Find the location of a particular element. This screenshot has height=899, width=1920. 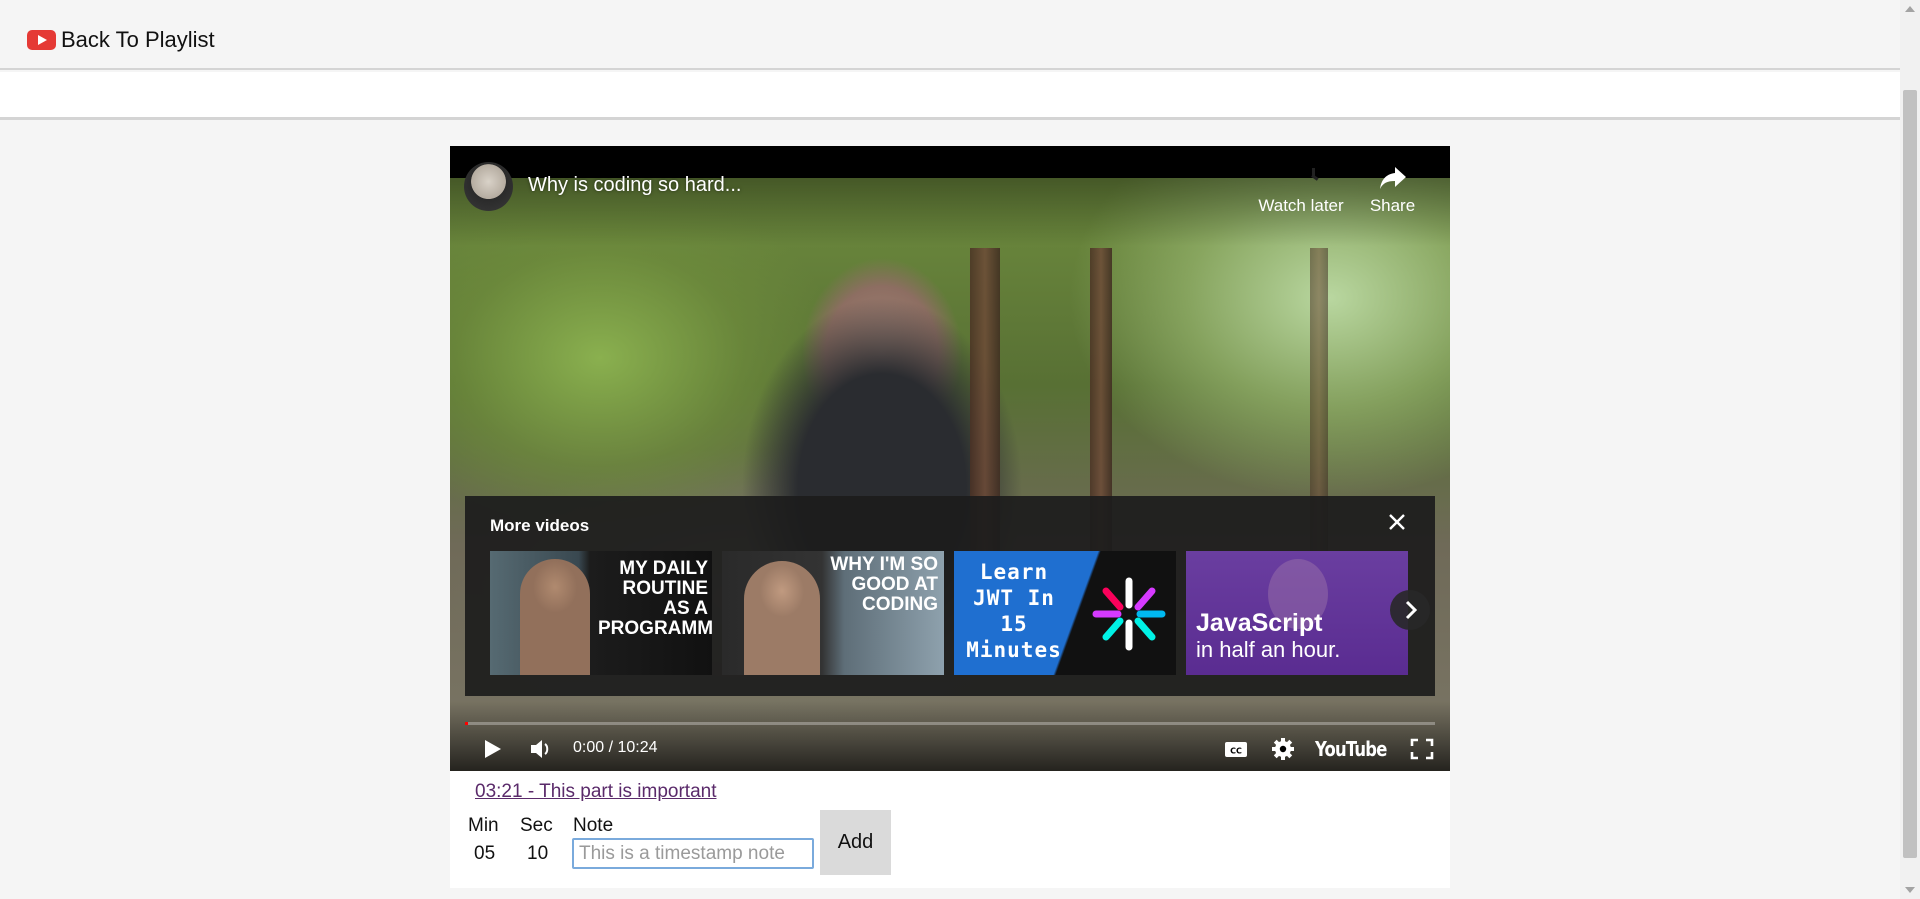

clock-icon is located at coordinates (1301, 178).